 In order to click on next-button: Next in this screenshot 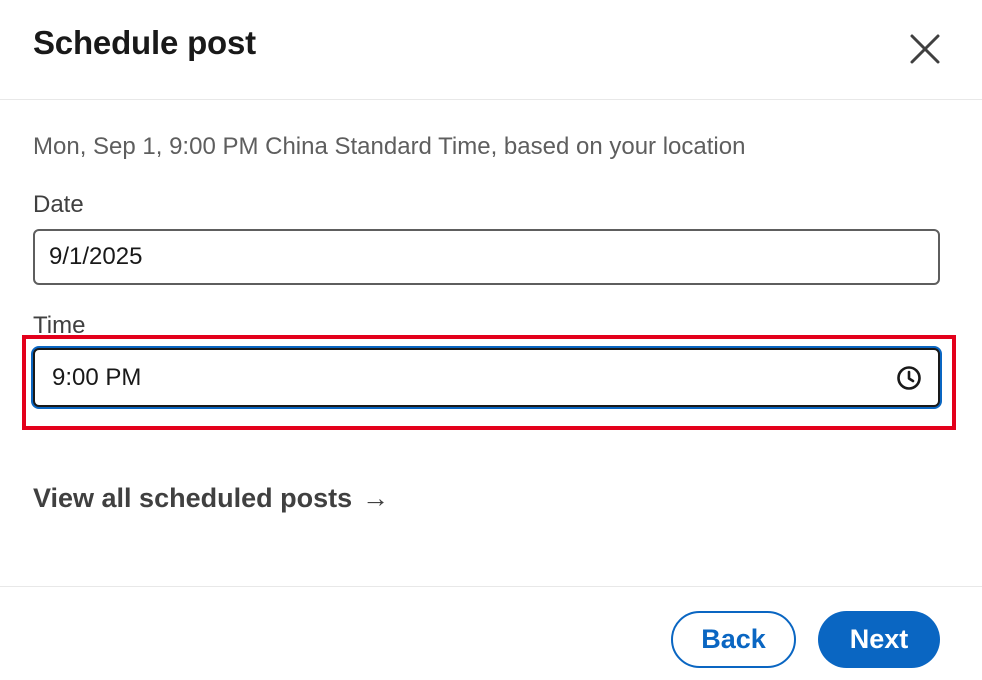, I will do `click(879, 639)`.